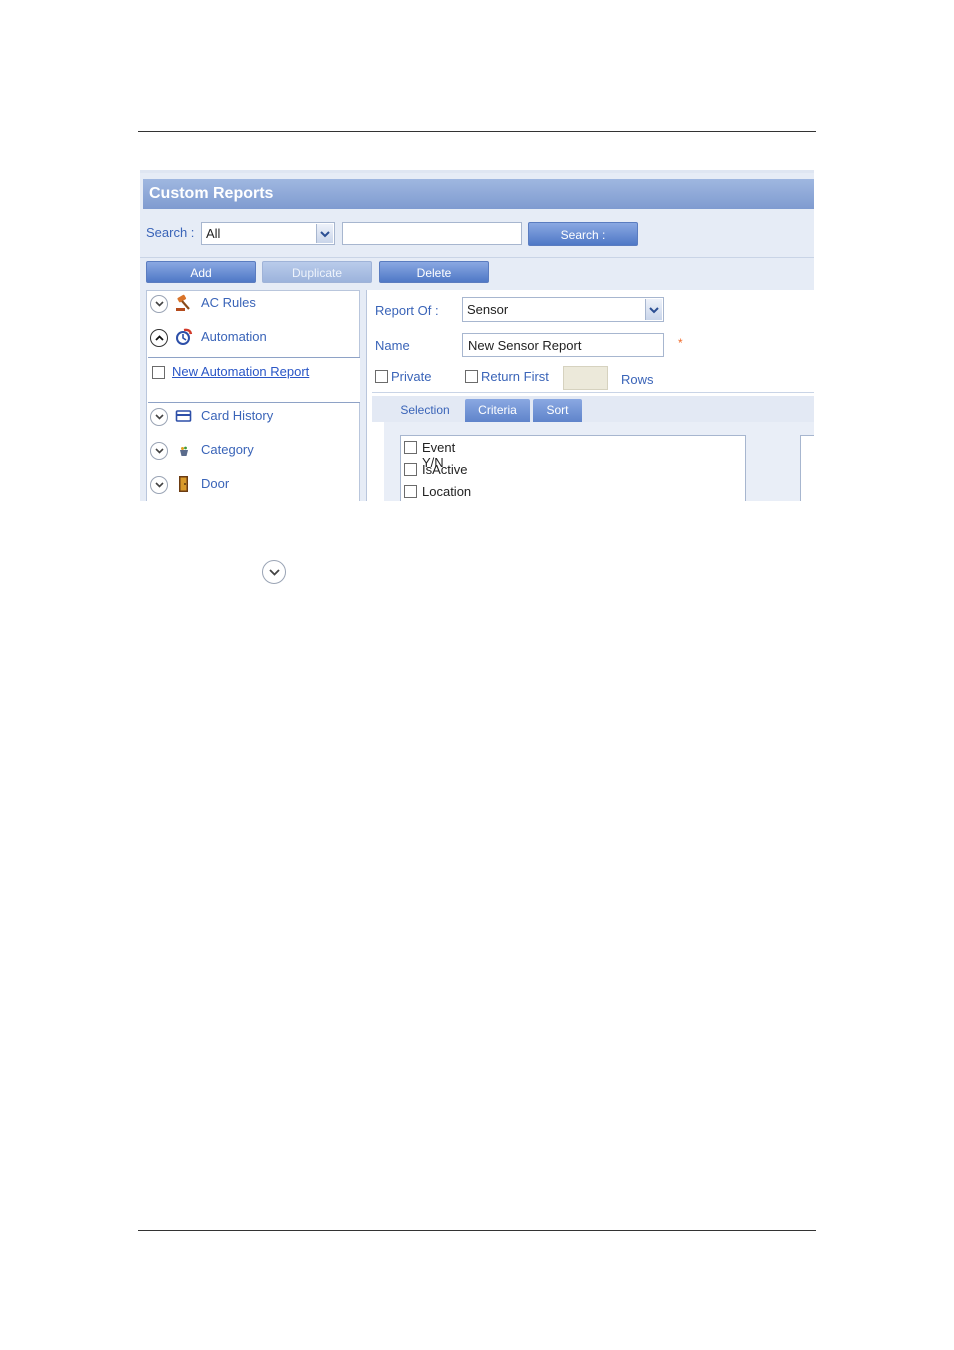 This screenshot has height=1350, width=954. I want to click on field-label: Location, so click(447, 491).